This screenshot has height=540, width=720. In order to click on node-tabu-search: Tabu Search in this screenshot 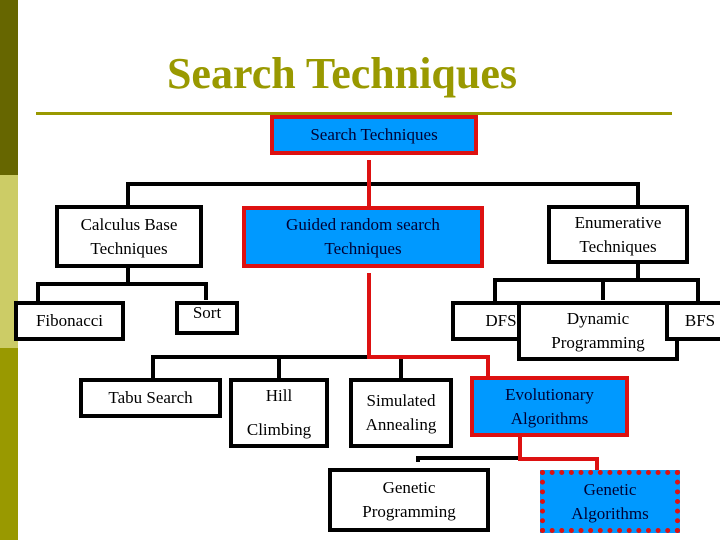, I will do `click(150, 398)`.